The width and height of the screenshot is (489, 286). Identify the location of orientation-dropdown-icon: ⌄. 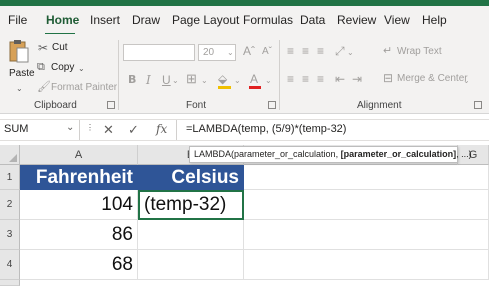
(350, 53).